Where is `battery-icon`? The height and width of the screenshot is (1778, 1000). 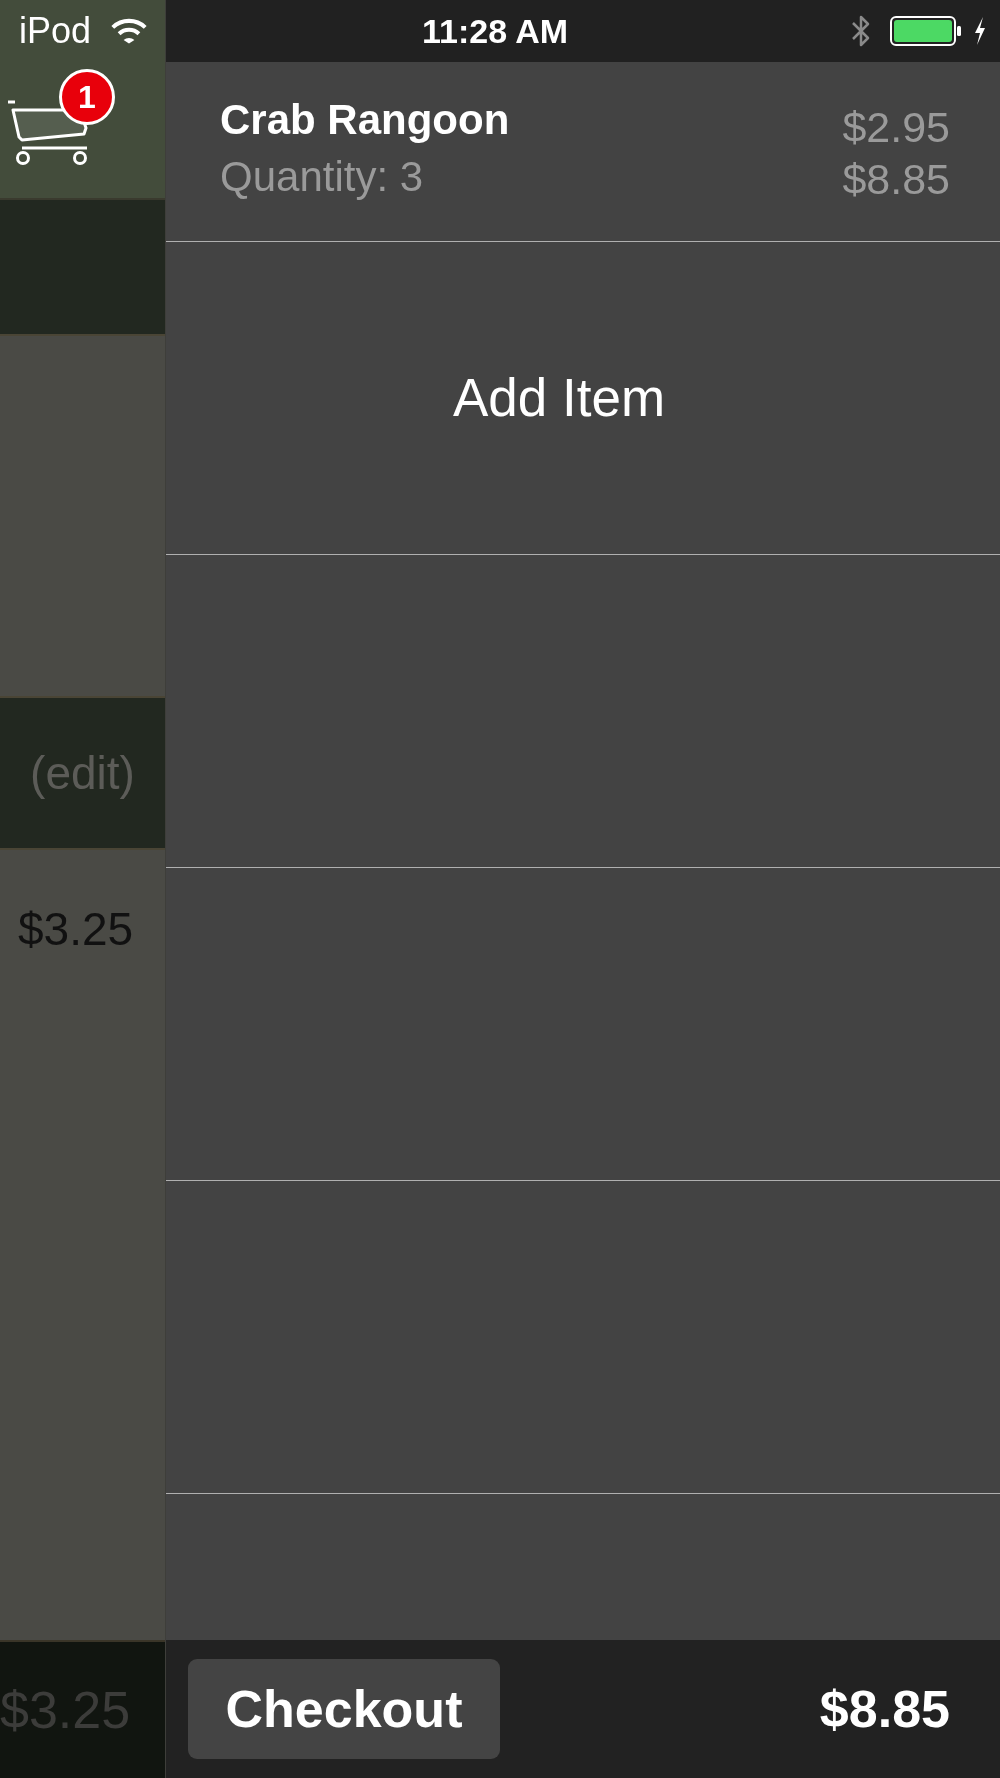 battery-icon is located at coordinates (926, 31).